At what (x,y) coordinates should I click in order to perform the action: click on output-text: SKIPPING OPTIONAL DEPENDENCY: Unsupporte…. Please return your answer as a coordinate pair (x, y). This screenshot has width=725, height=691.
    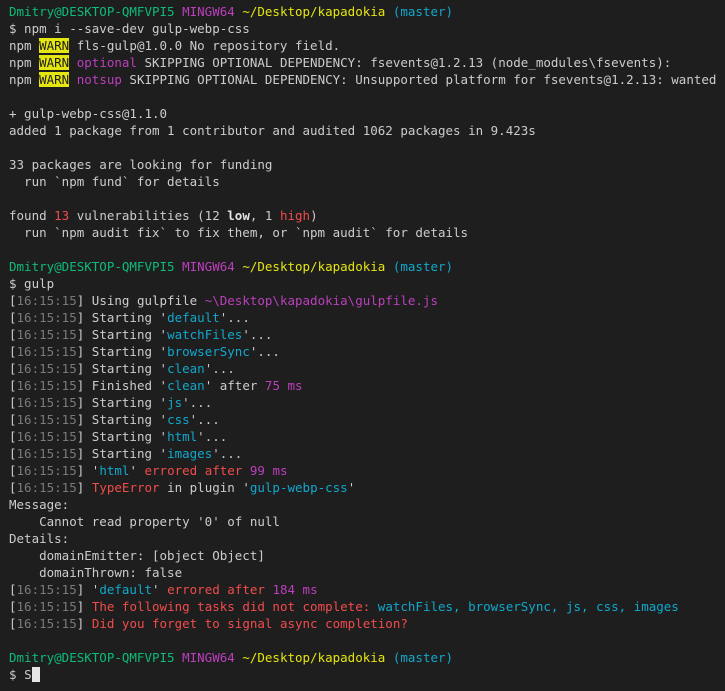
    Looking at the image, I should click on (423, 79).